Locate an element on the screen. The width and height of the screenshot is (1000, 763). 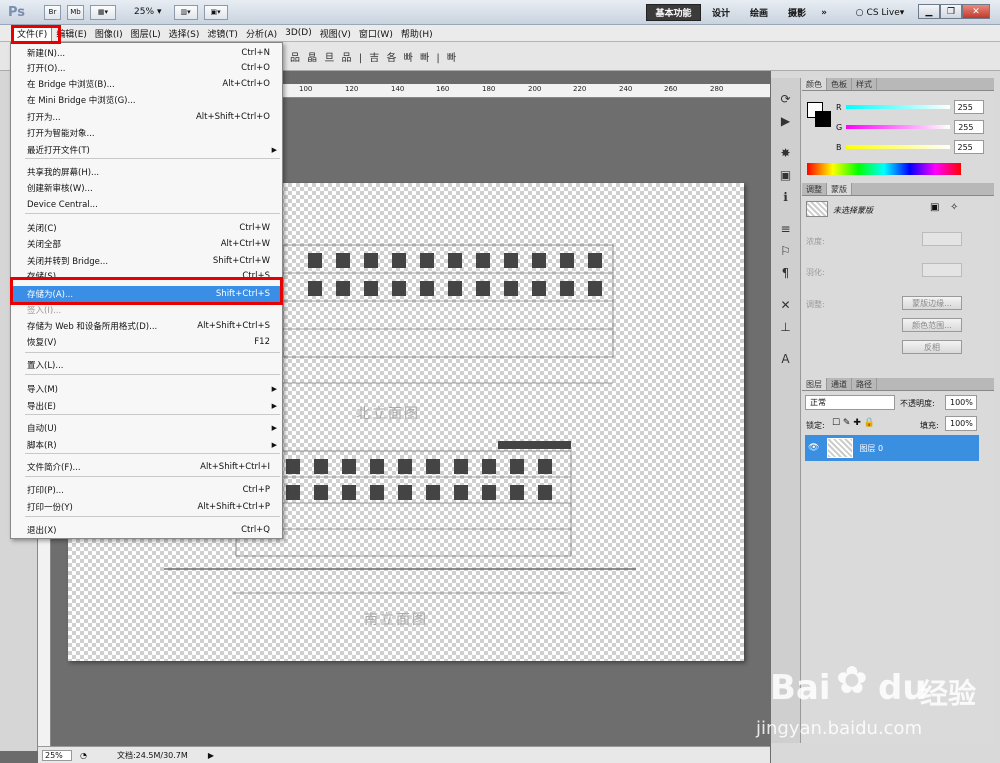
invert-button: 反相 is located at coordinates (932, 347).